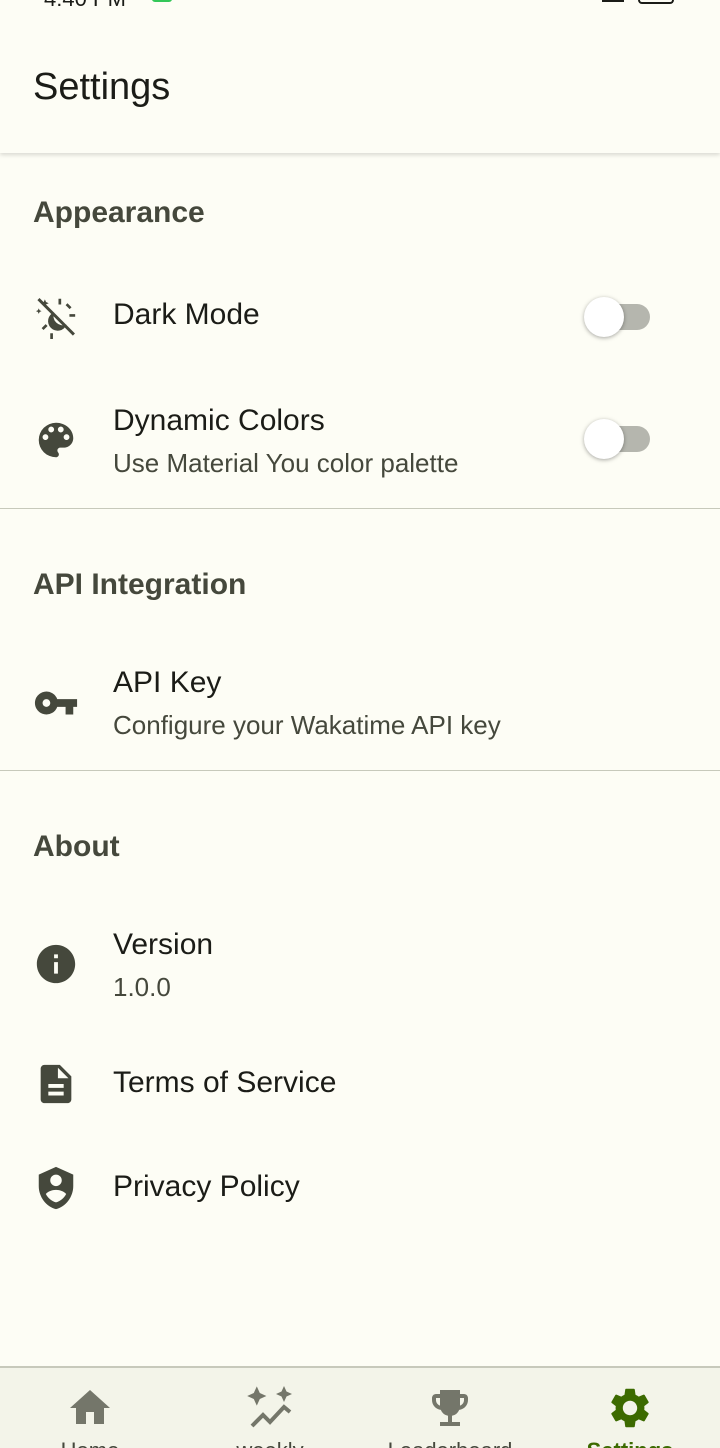 The image size is (720, 1448). I want to click on nav-item-weekly: weekly, so click(270, 1408).